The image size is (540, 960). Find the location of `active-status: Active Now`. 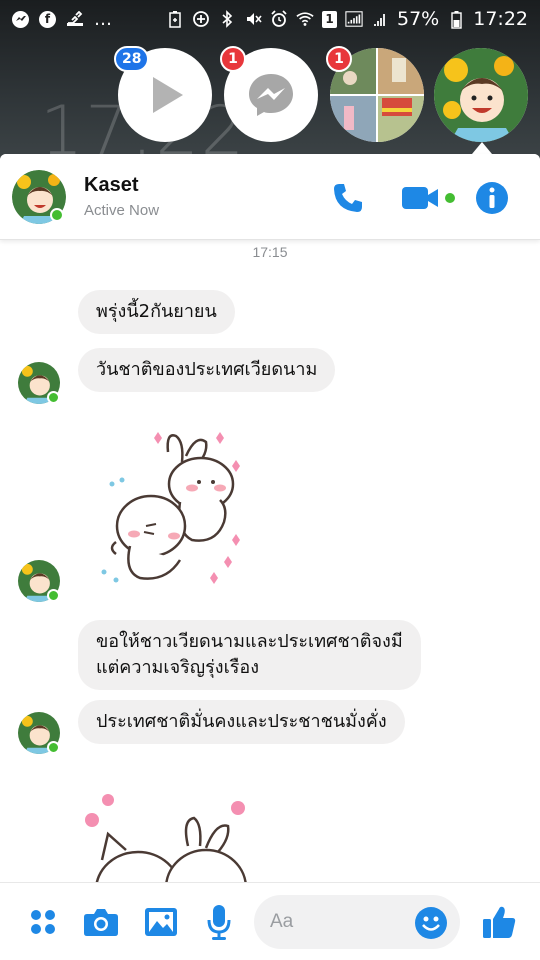

active-status: Active Now is located at coordinates (122, 210).